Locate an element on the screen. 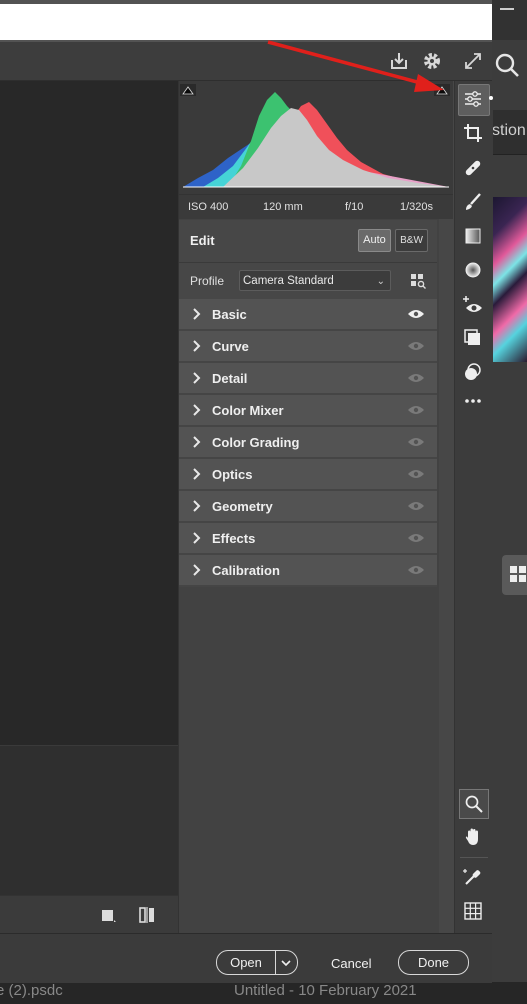 This screenshot has height=1004, width=527. dialog-footer: Open Cancel Done is located at coordinates (246, 958).